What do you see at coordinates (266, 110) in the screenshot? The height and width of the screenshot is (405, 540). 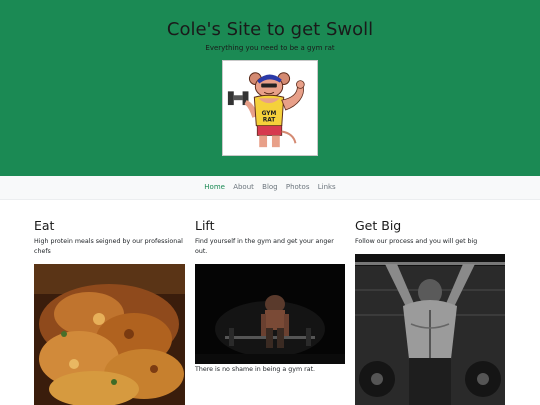 I see `gym-rat-logo-icon: GYM RAT` at bounding box center [266, 110].